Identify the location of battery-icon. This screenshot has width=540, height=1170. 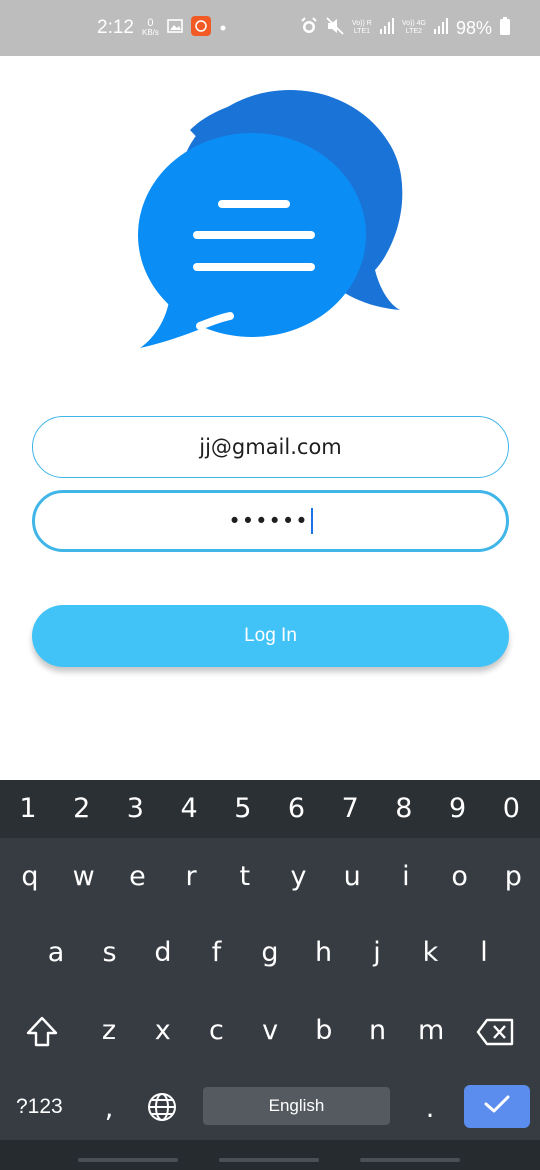
(505, 28).